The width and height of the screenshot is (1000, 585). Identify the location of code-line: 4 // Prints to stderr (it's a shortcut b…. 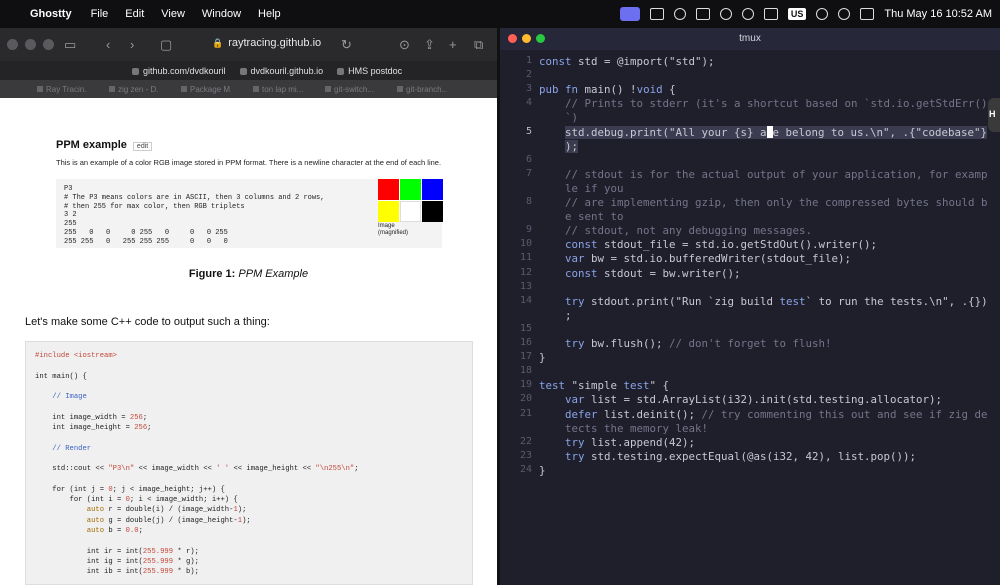
(750, 104).